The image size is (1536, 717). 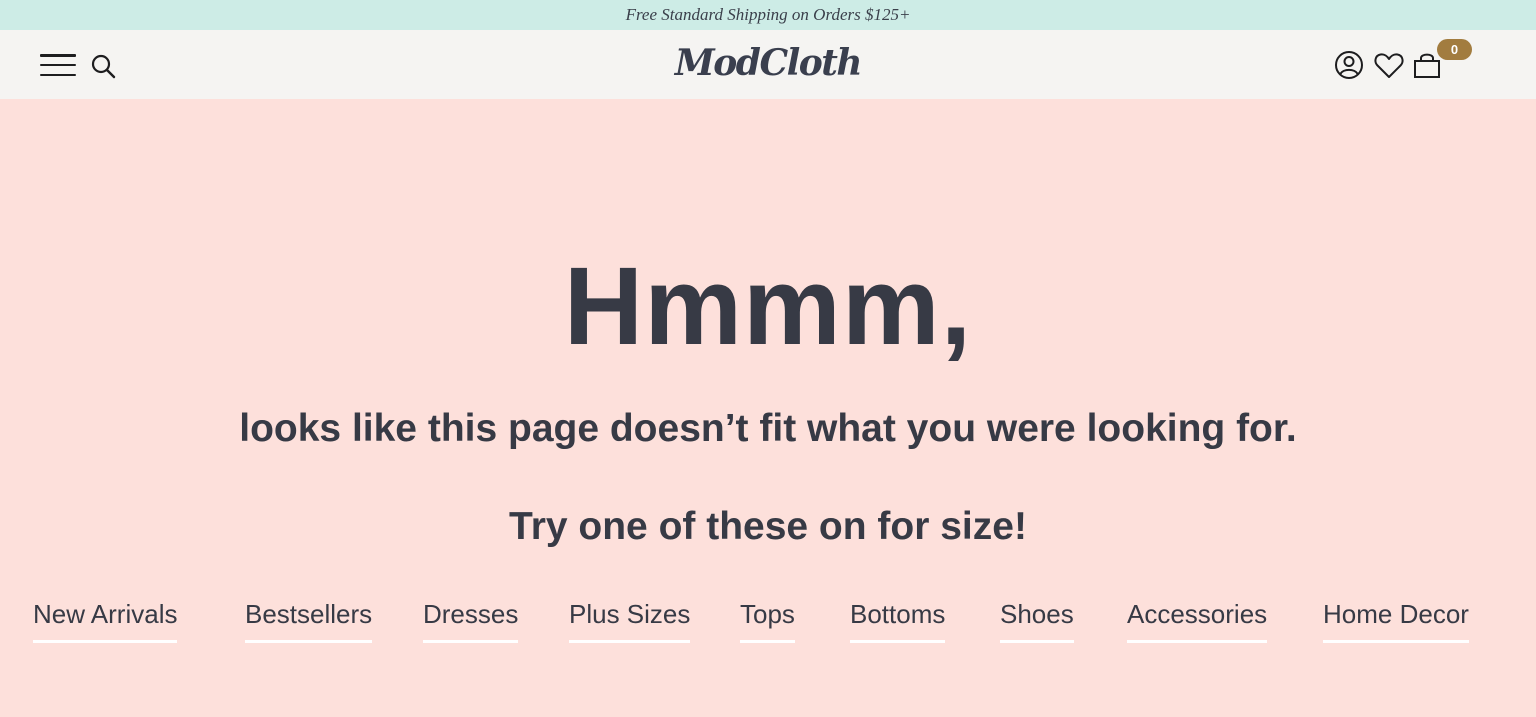 I want to click on link-bestsellers: Bestsellers, so click(x=309, y=619).